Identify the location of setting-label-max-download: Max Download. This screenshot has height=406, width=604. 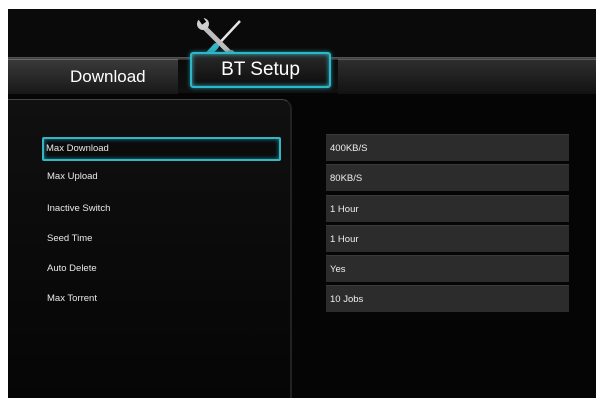
(161, 149).